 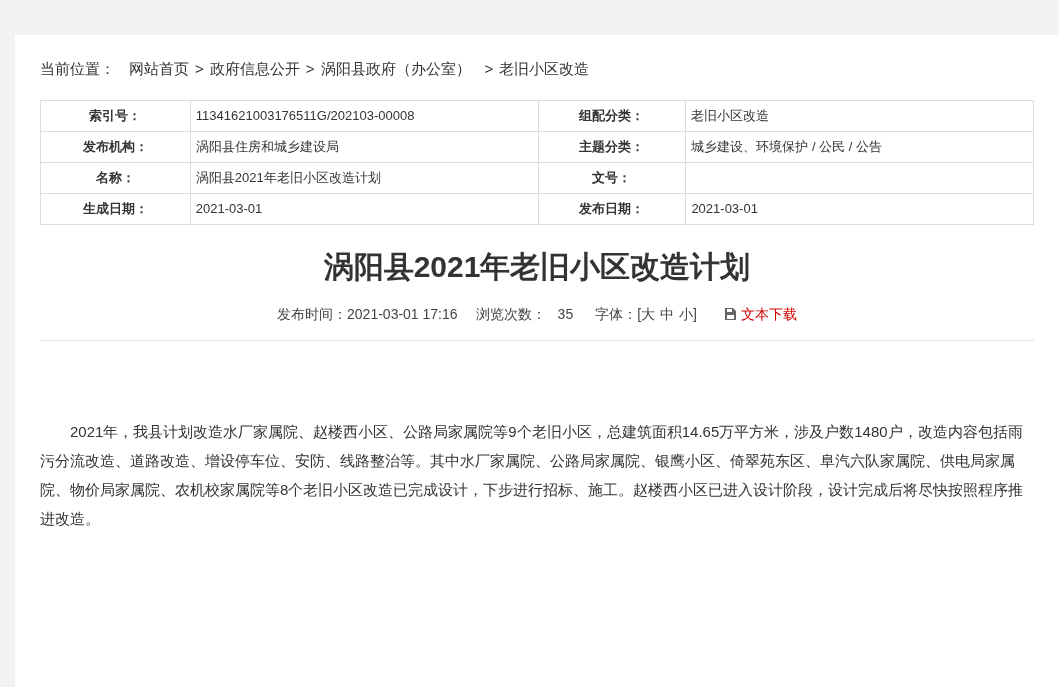 What do you see at coordinates (395, 69) in the screenshot?
I see `breadcrumb-link: 涡阳县政府（办公室）` at bounding box center [395, 69].